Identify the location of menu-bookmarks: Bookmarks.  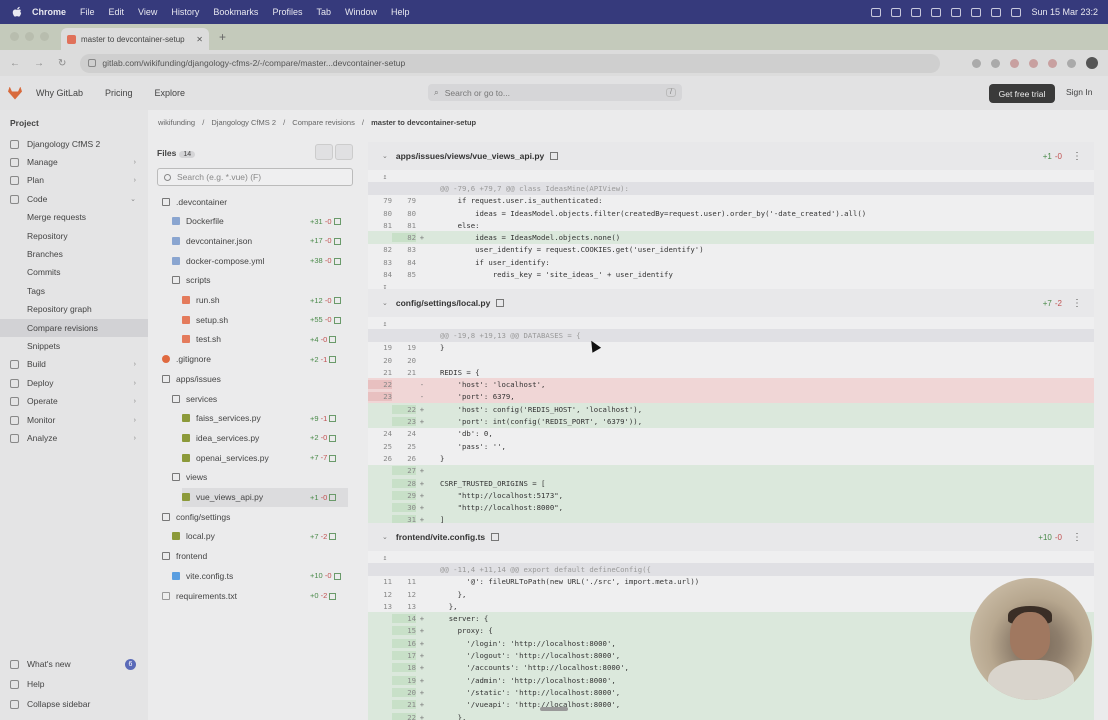
(235, 12).